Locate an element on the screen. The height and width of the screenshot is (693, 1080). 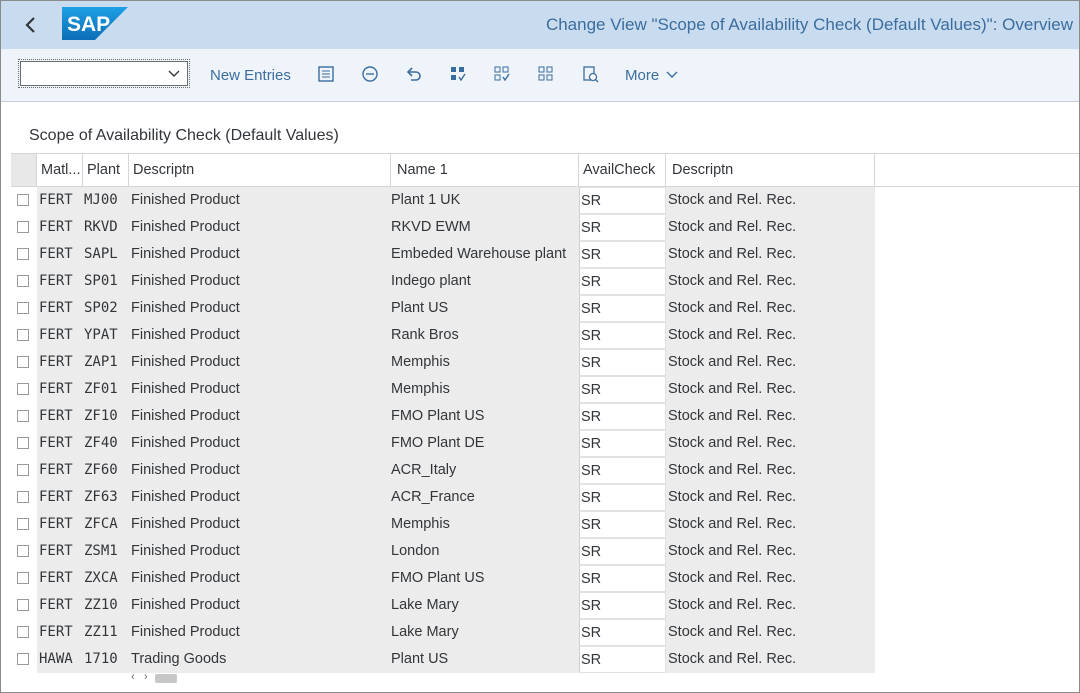
scroll-right-icon: › is located at coordinates (146, 677).